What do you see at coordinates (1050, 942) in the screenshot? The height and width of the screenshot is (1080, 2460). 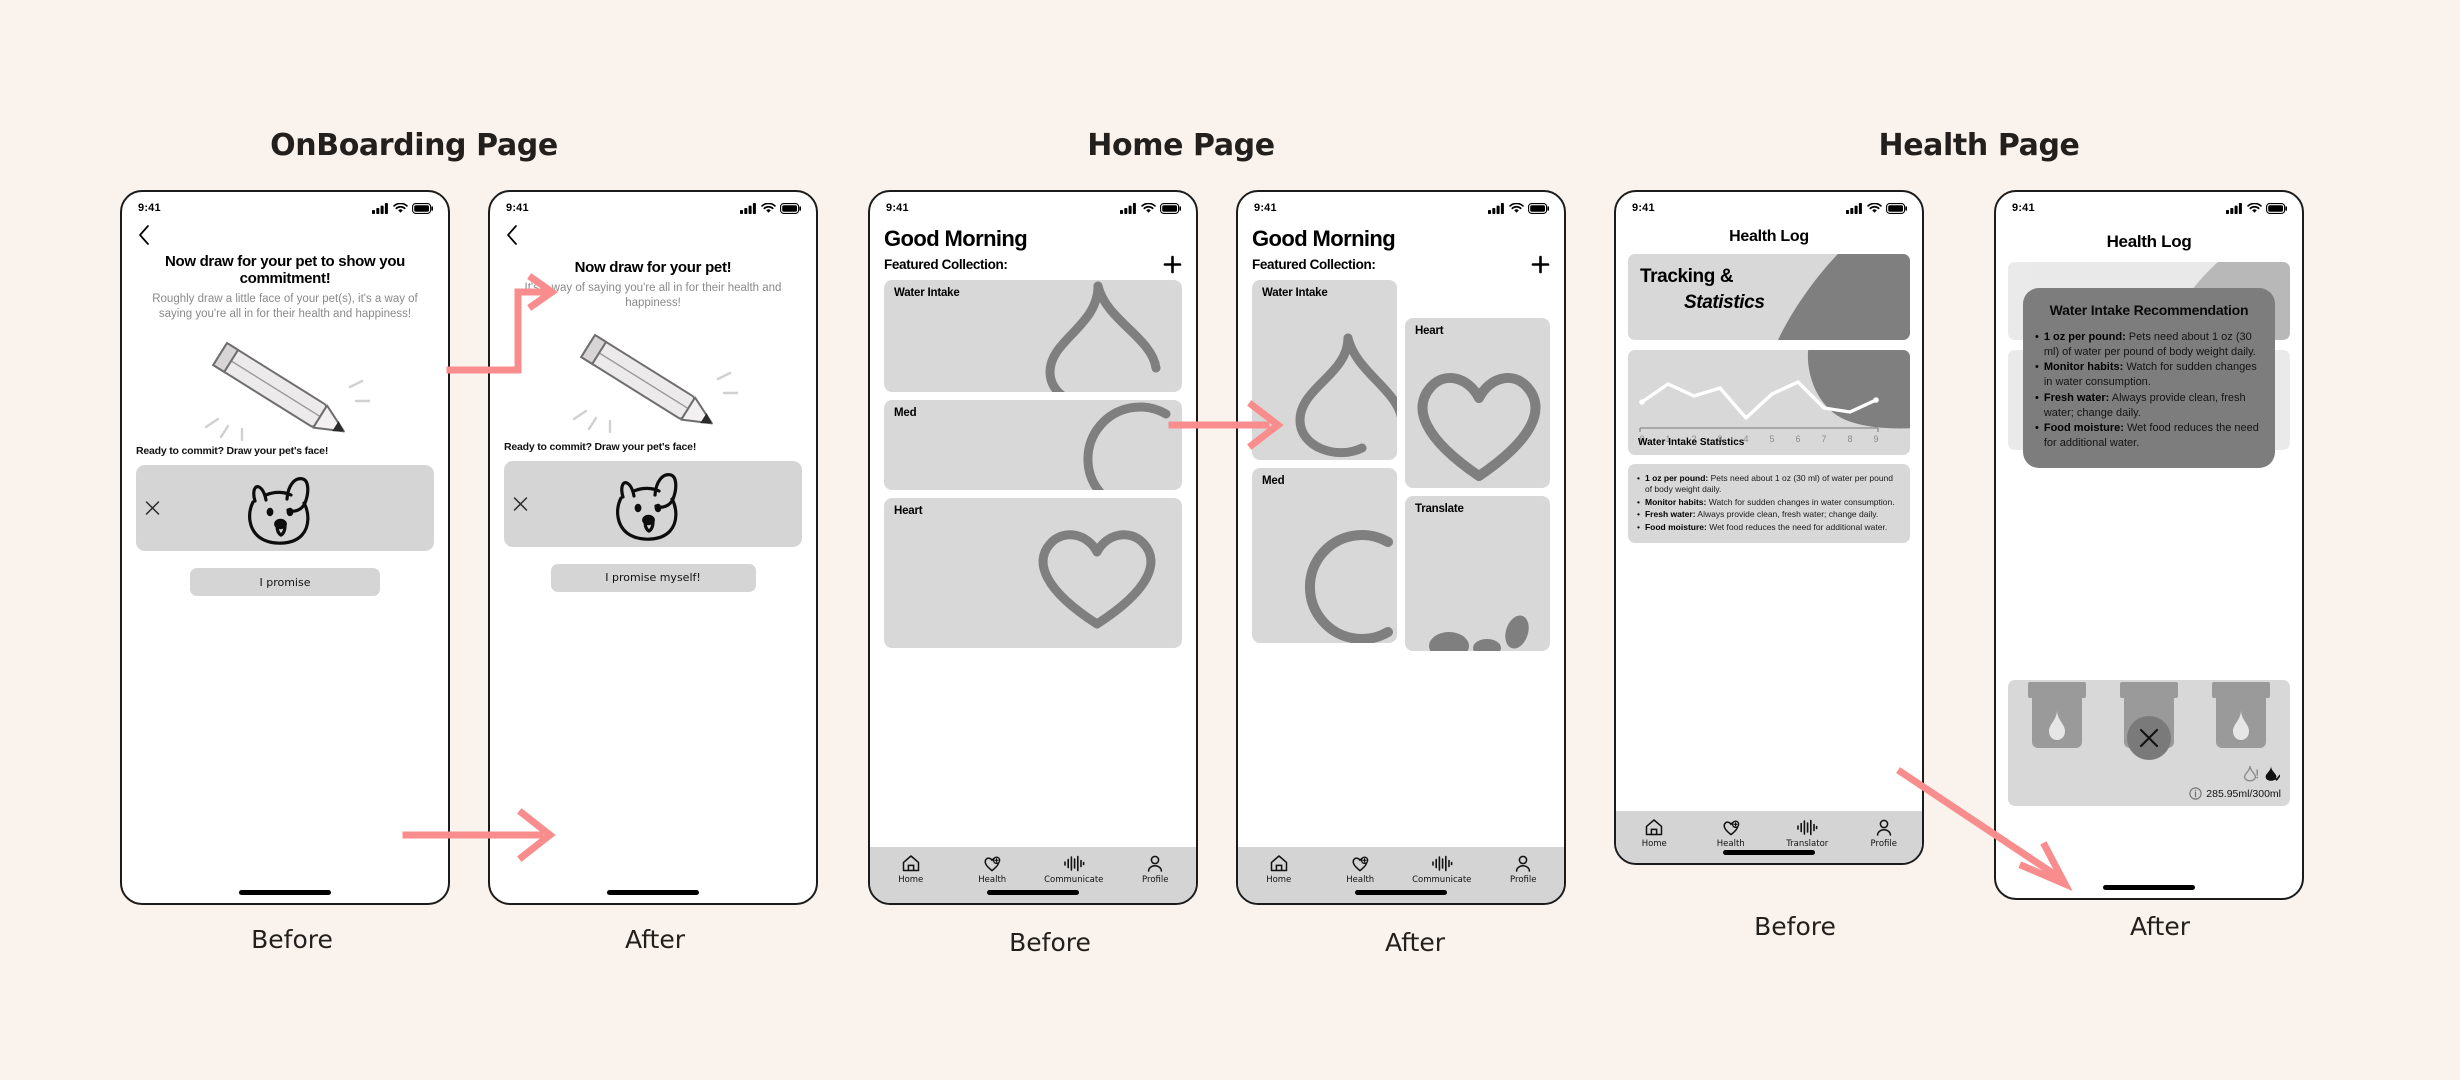 I see `caption-before-home: Before` at bounding box center [1050, 942].